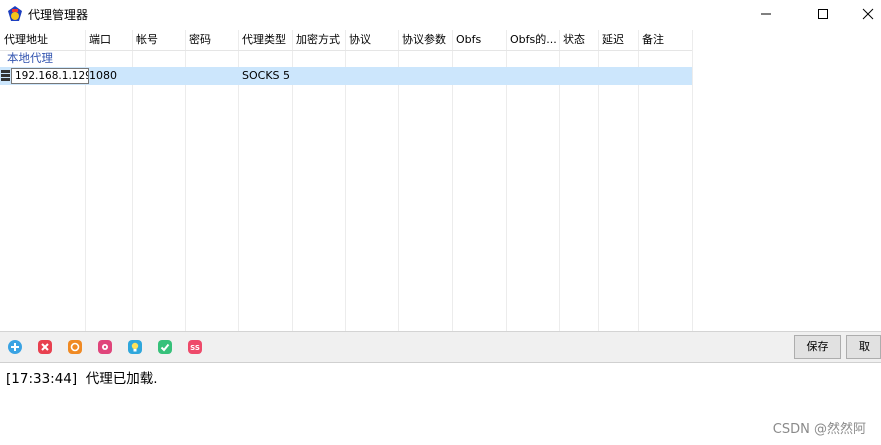  Describe the element at coordinates (454, 76) in the screenshot. I see `obfs-cell` at that location.